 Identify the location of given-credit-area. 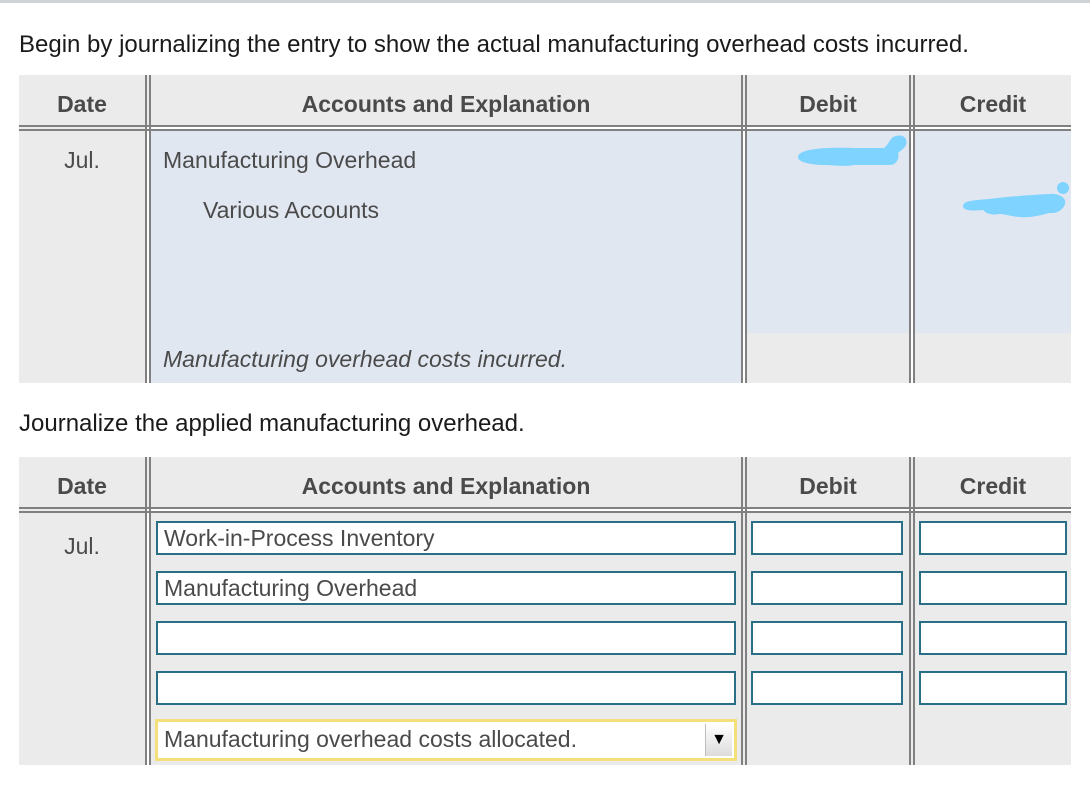
(993, 232).